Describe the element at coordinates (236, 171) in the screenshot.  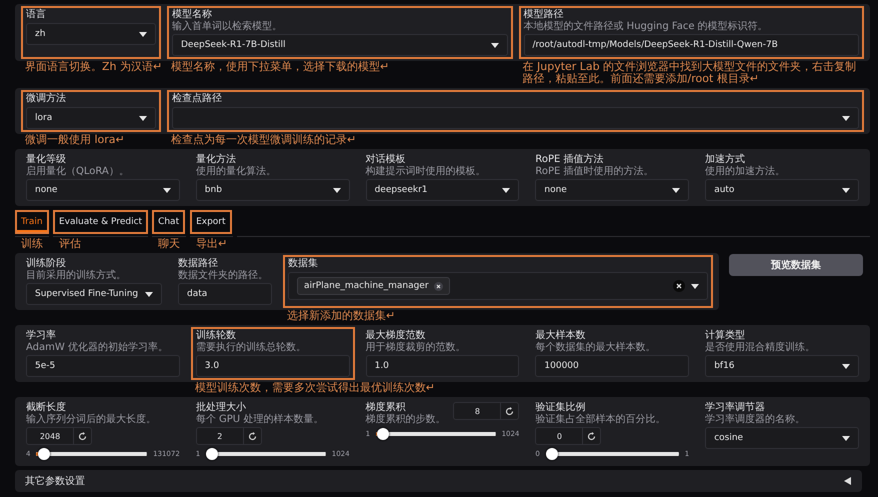
I see `field-description: 使用的量化算法。` at that location.